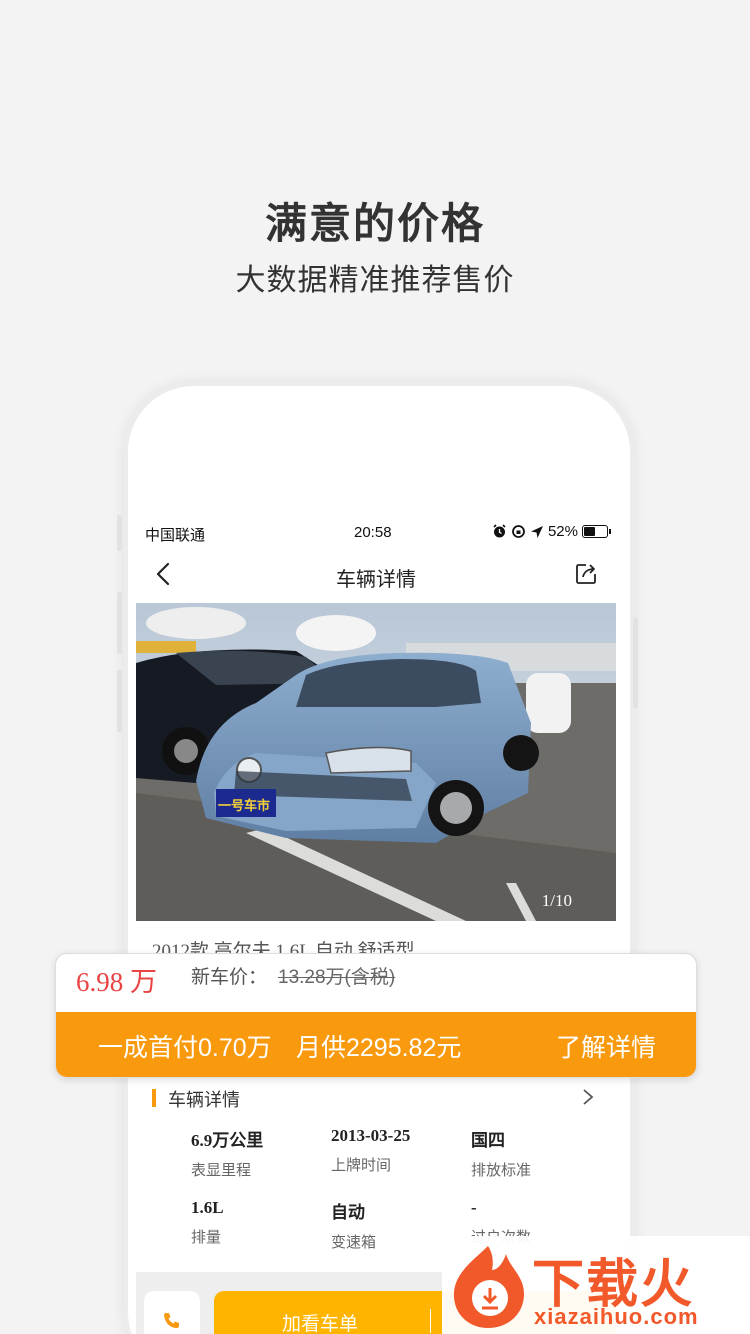  I want to click on spec-label: 上牌时间, so click(361, 1165).